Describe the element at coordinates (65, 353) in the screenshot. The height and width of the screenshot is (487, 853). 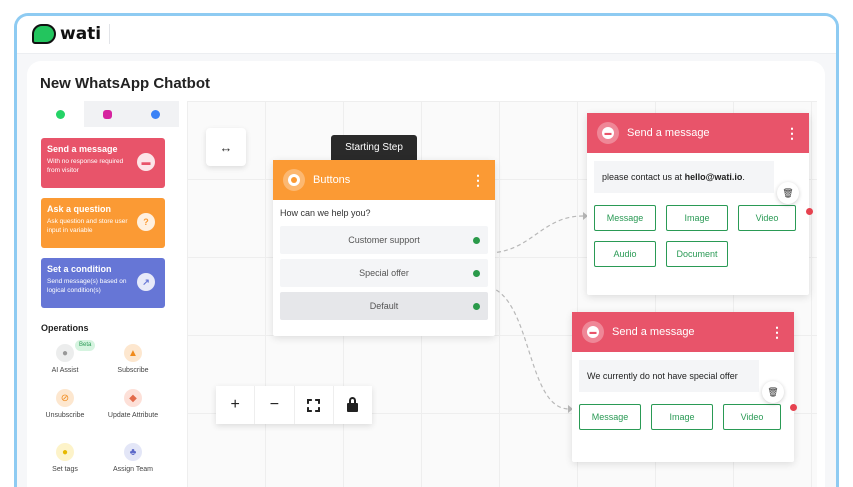
I see `ai-icon: ●` at that location.